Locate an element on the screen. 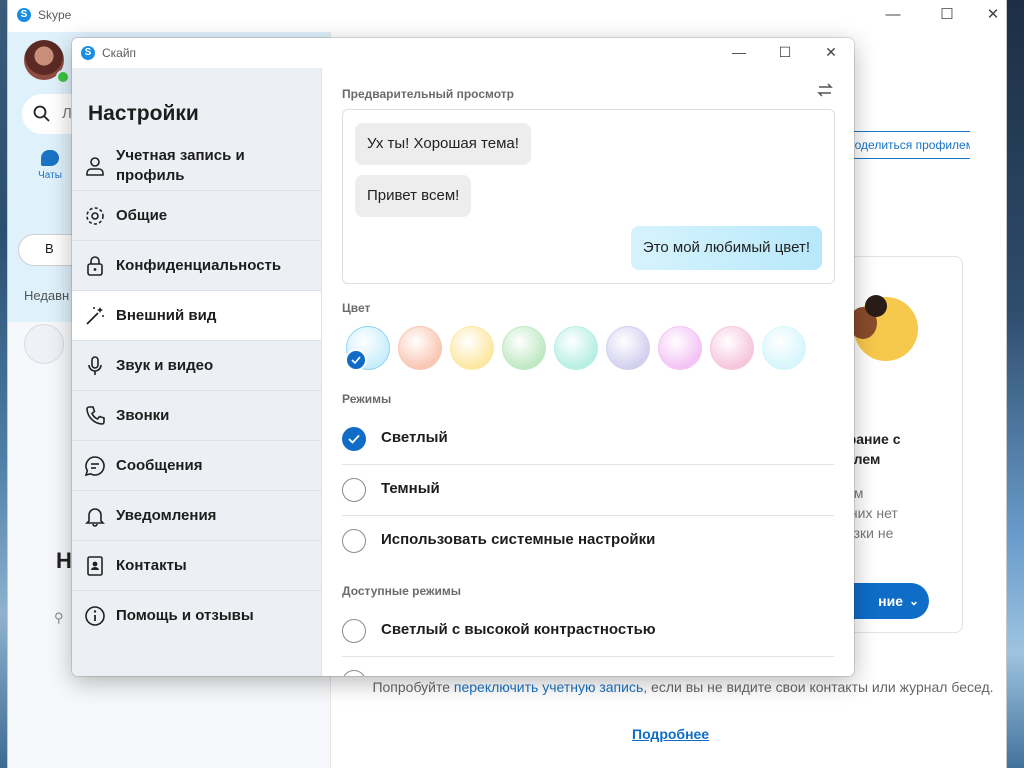  nav-item-help: Помощь и отзывы is located at coordinates (196, 616).